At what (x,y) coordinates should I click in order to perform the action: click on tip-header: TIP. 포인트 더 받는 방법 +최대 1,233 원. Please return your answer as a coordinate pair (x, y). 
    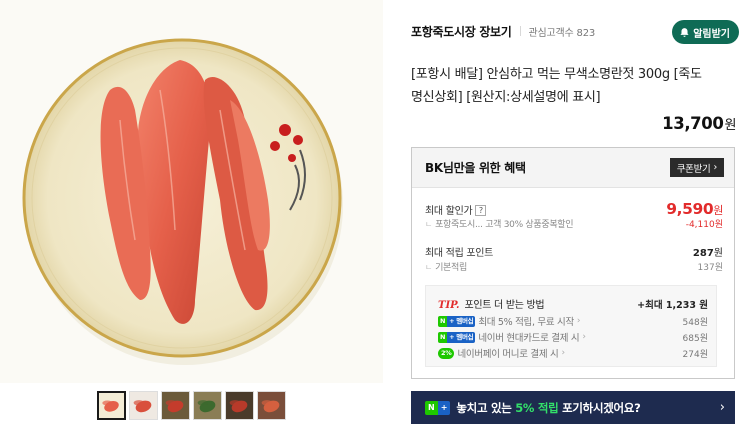
    Looking at the image, I should click on (573, 302).